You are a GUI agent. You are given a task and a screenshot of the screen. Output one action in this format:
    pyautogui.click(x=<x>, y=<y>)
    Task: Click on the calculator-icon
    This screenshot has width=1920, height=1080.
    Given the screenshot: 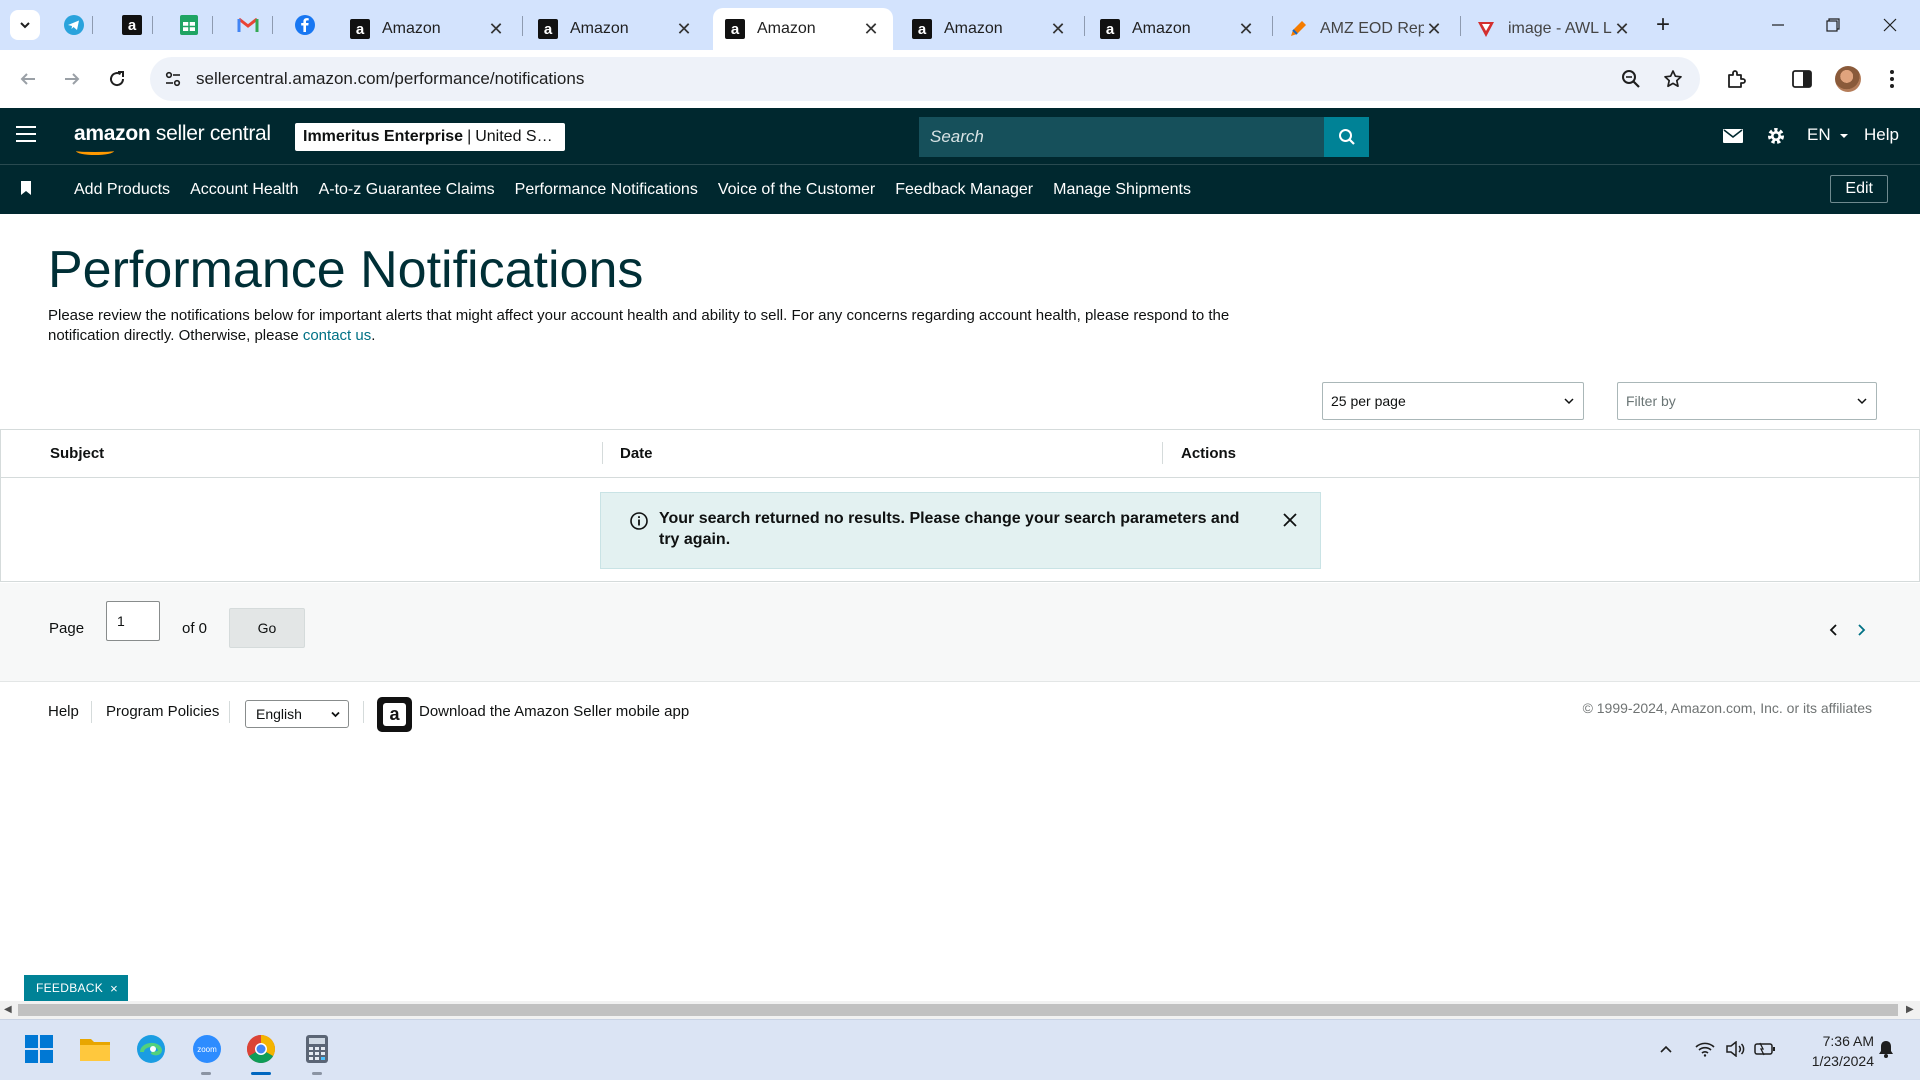 What is the action you would take?
    pyautogui.click(x=317, y=1049)
    